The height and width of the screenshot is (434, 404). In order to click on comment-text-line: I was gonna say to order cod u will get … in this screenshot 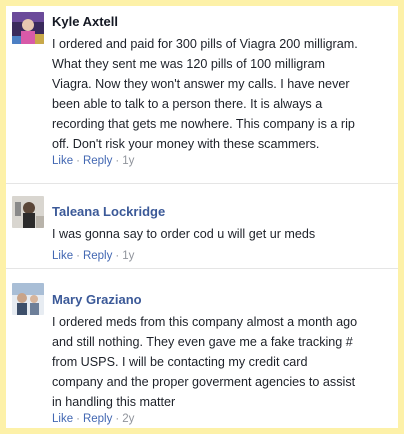, I will do `click(184, 234)`.